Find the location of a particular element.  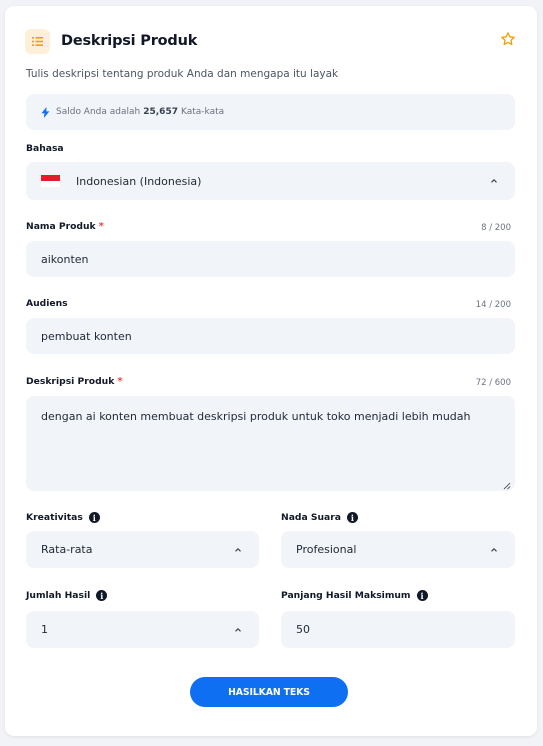

tone-label: Nada Suara i is located at coordinates (319, 517).